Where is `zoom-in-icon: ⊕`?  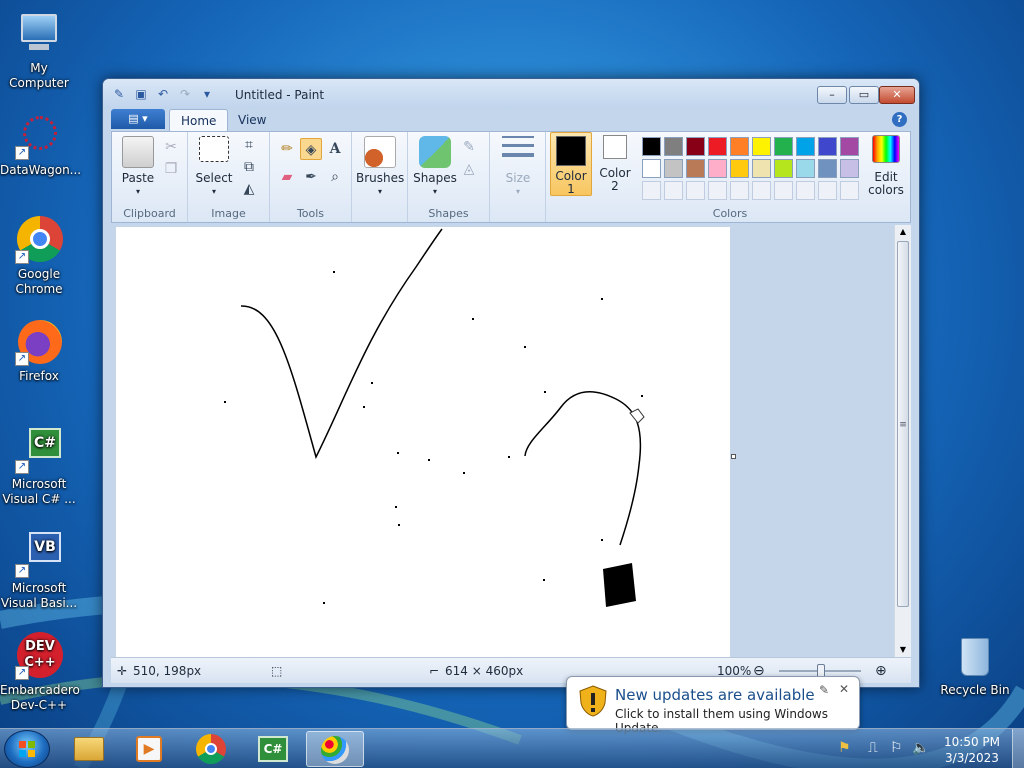 zoom-in-icon: ⊕ is located at coordinates (881, 671).